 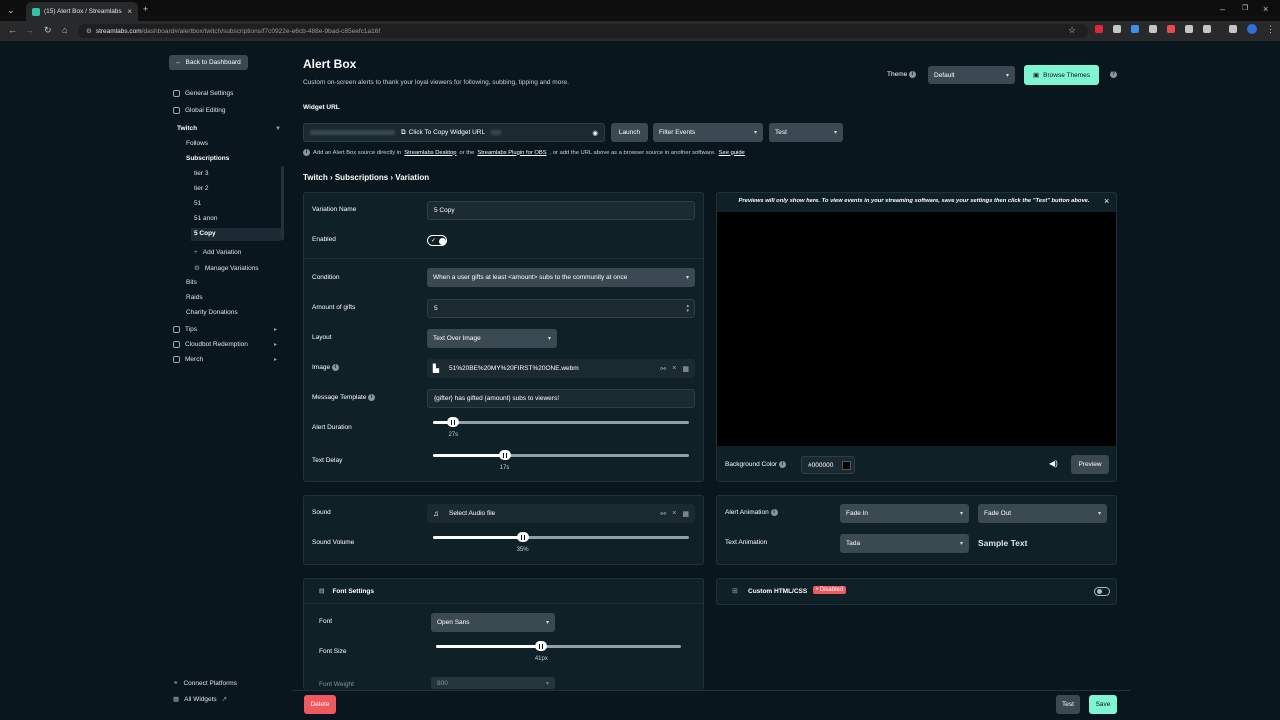 What do you see at coordinates (687, 308) in the screenshot?
I see `stepper-icon: ▴ ▾` at bounding box center [687, 308].